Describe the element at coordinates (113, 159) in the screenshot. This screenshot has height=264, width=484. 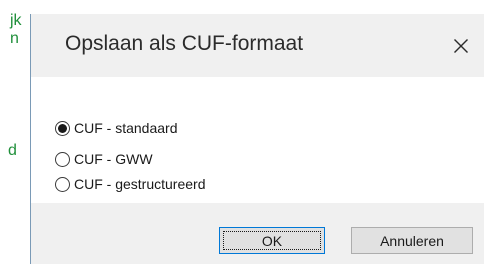
I see `radio-label: CUF - GWW` at that location.